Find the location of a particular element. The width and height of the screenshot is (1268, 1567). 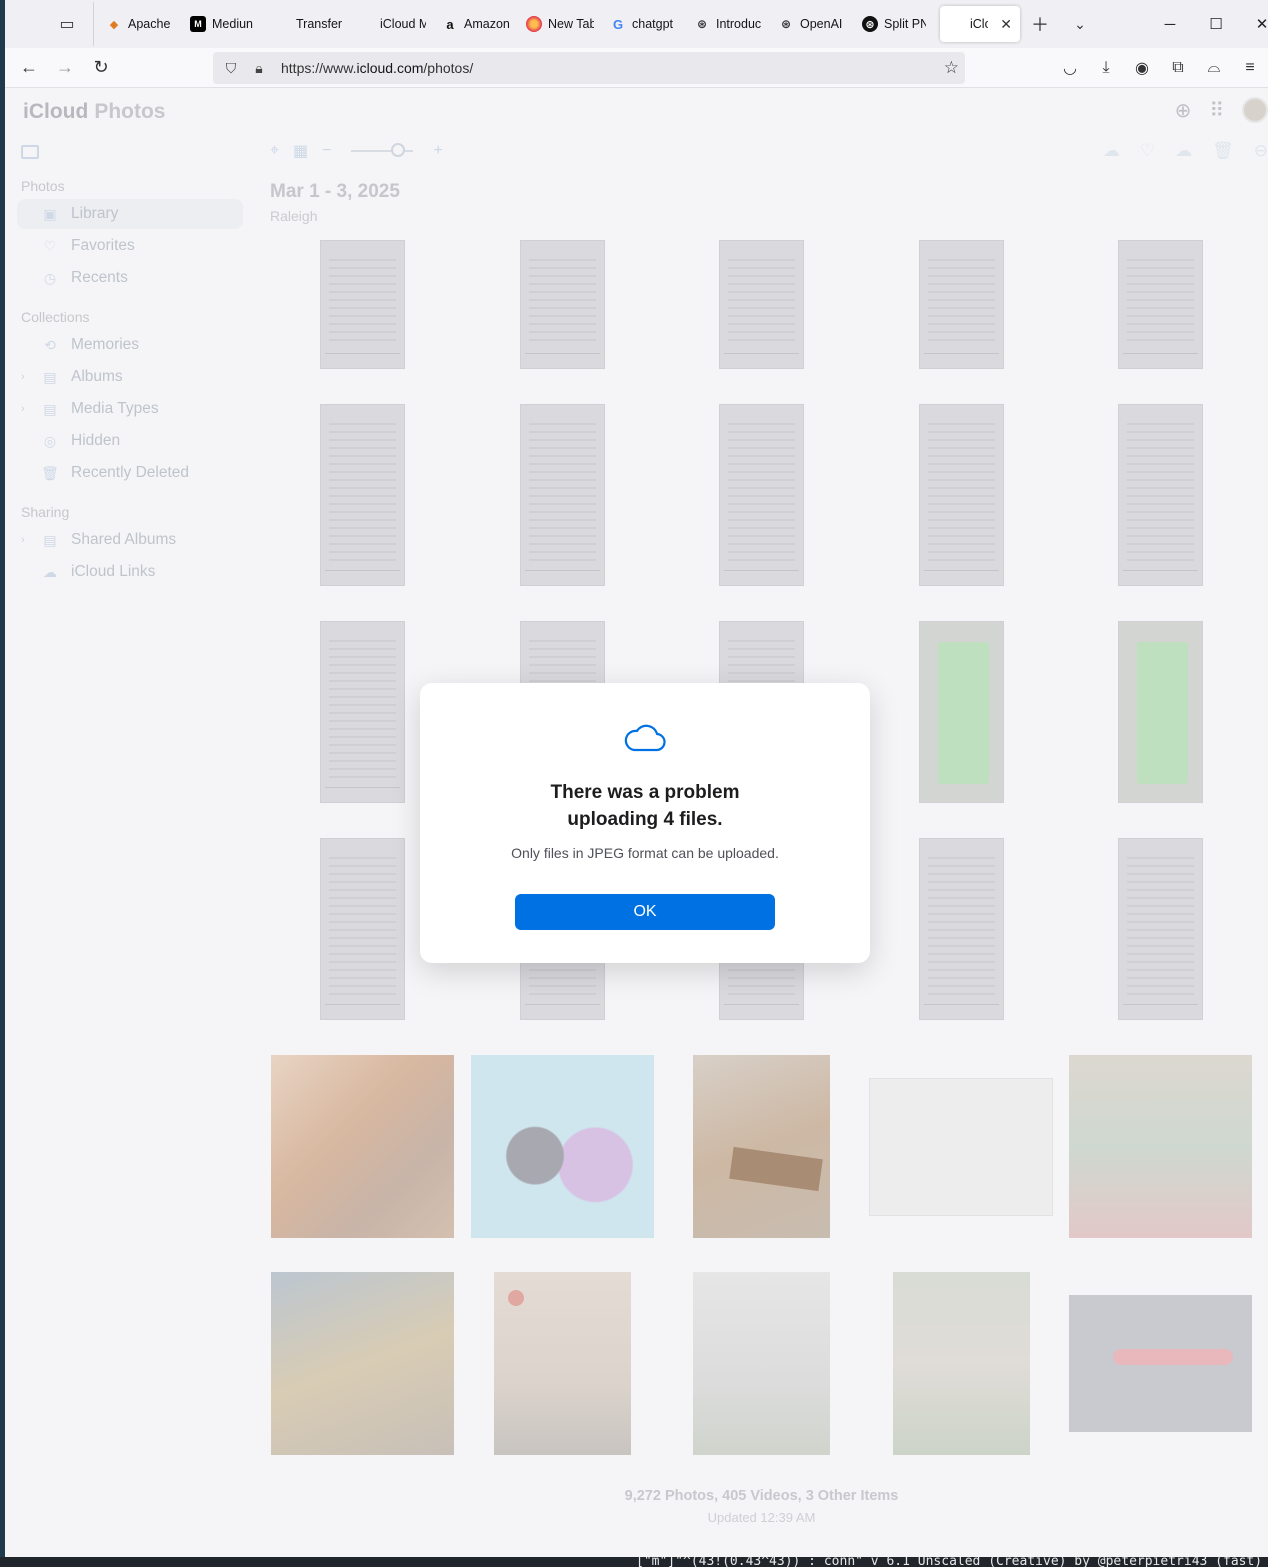

sidebar-item-shared-albums: › ▤ Shared Albums is located at coordinates (130, 540).